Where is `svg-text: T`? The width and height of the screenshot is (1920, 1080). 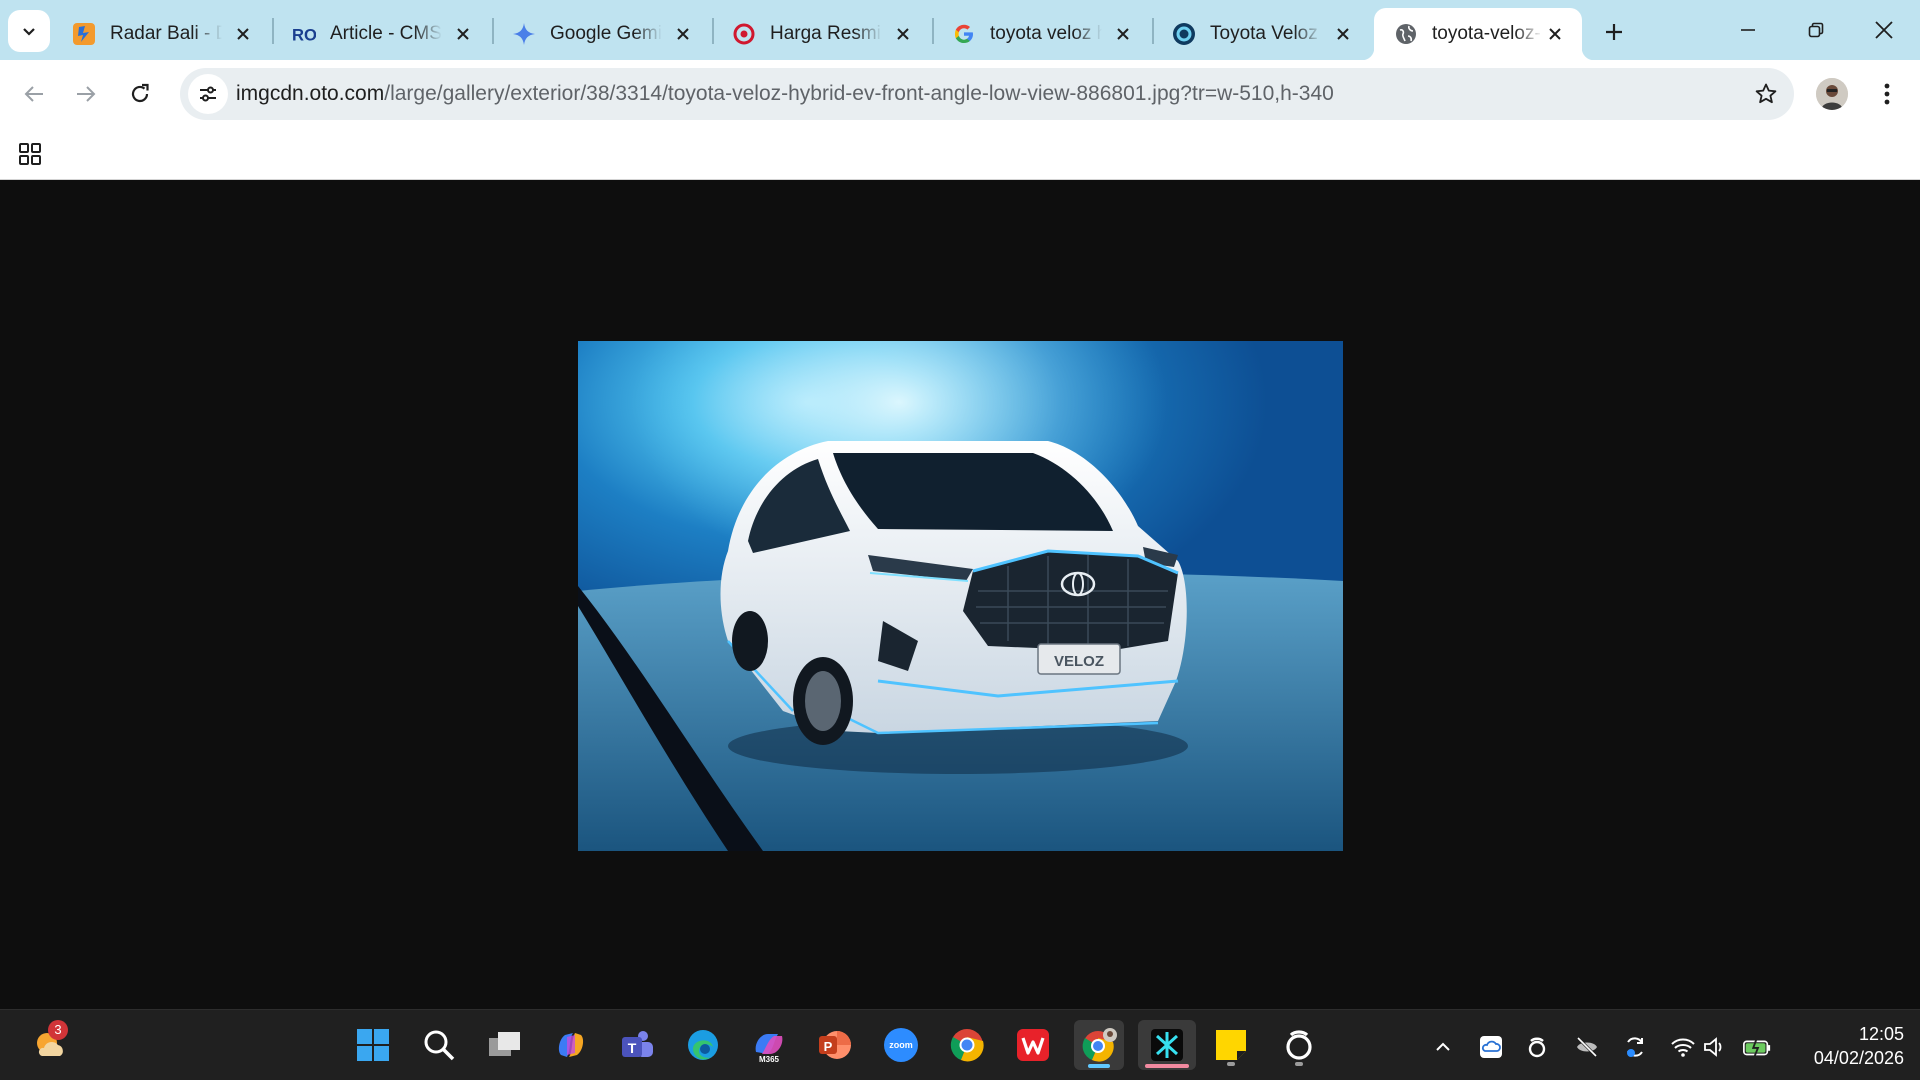
svg-text: T is located at coordinates (632, 1048).